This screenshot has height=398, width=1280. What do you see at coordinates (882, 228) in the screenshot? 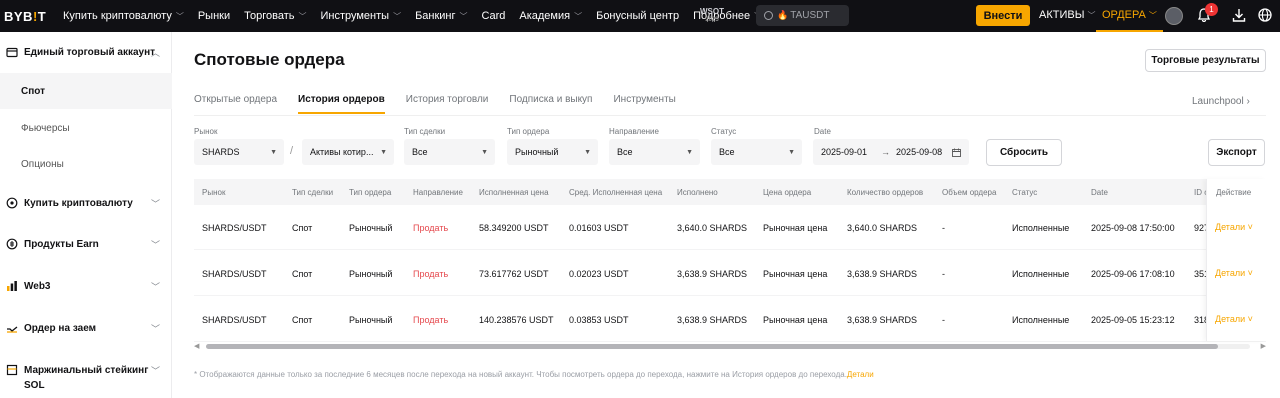
I see `cell-order-qty: 3,640.0 SHARDS` at bounding box center [882, 228].